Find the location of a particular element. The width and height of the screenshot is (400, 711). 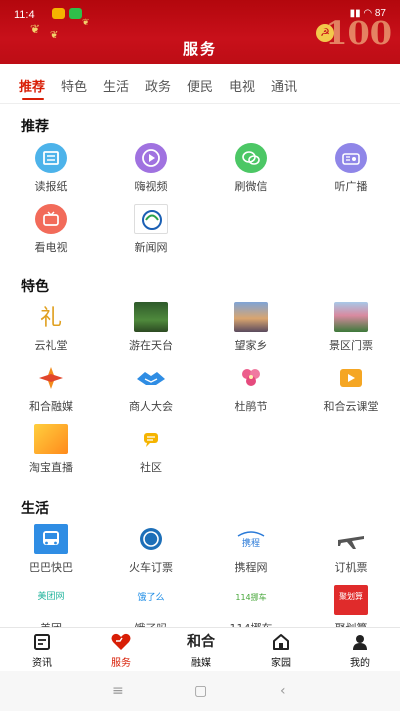

tab-convenience: 便民 is located at coordinates (200, 85).